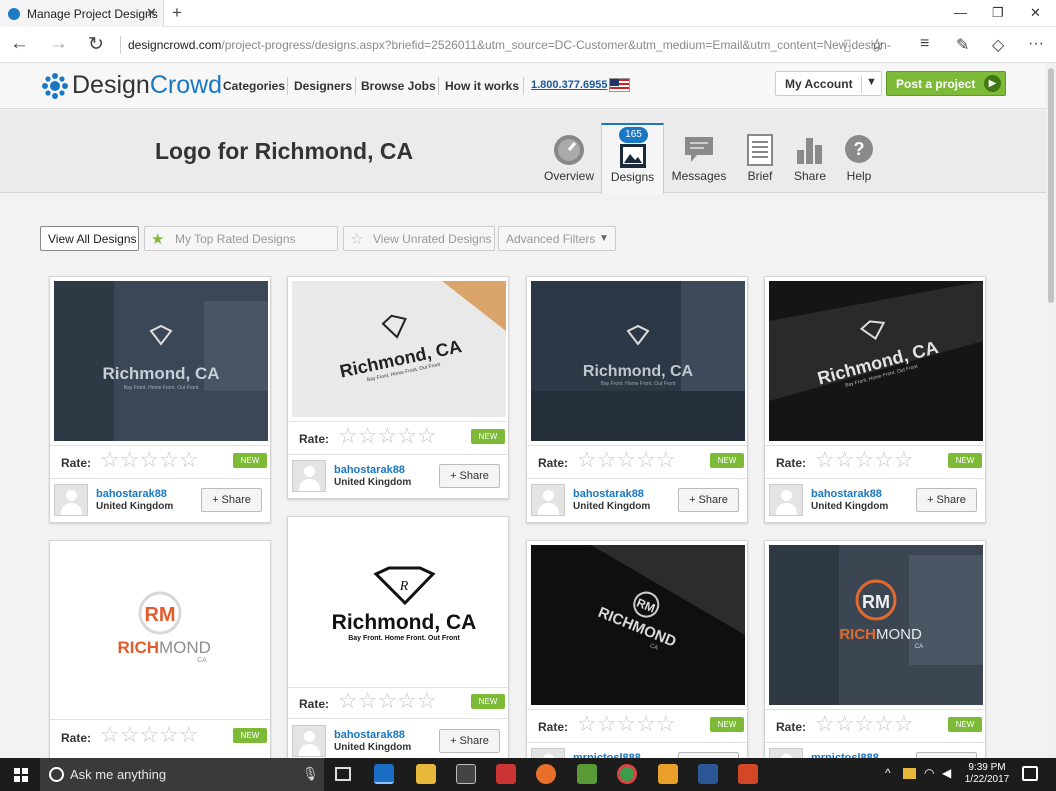 The image size is (1056, 791). I want to click on favorite-star-icon: ☆, so click(877, 45).